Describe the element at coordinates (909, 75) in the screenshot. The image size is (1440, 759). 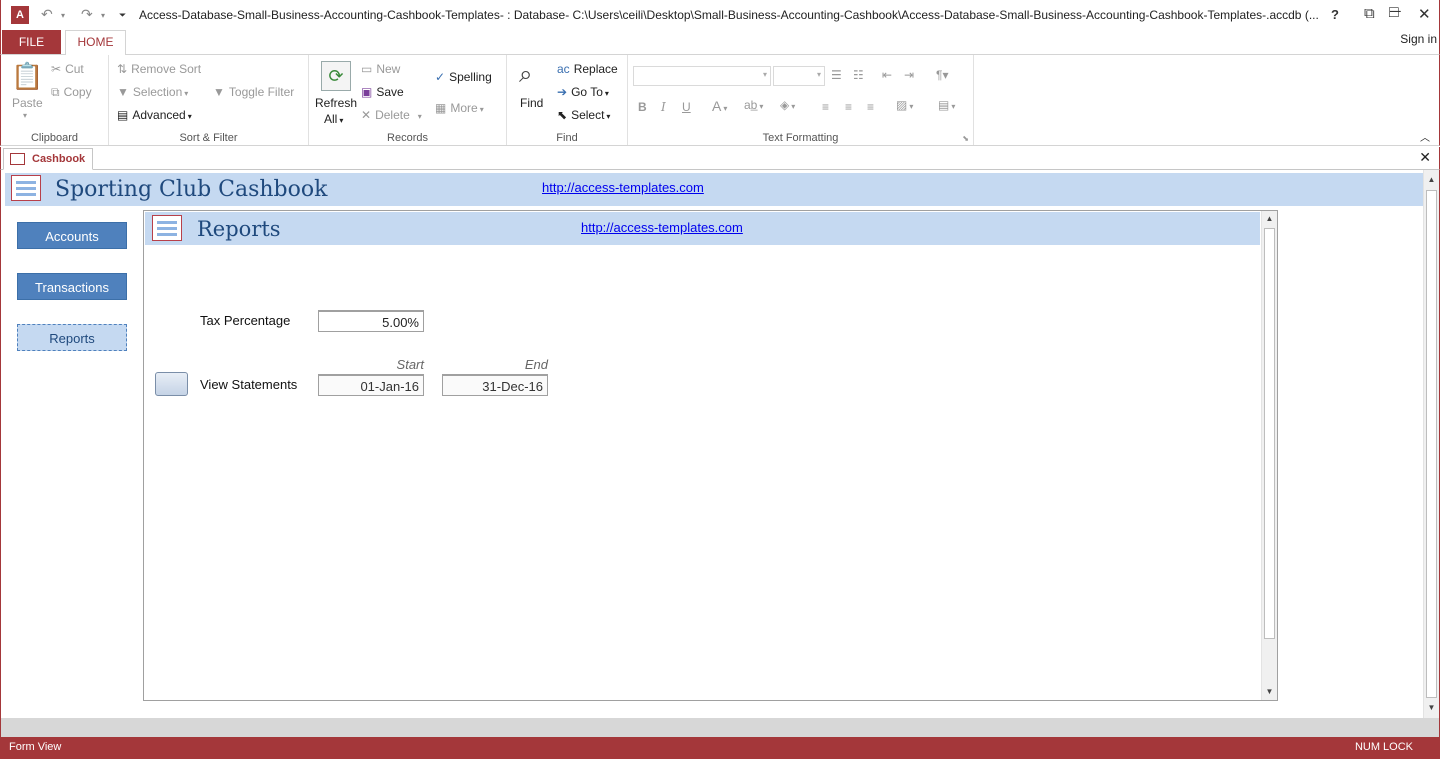
I see `increase-indent-icon: ⇥` at that location.